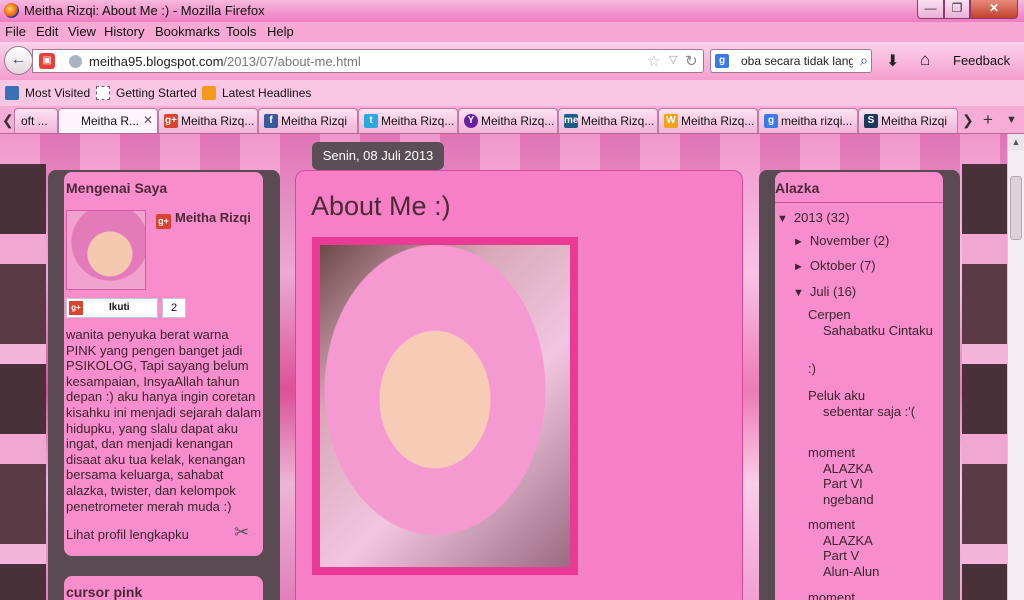  Describe the element at coordinates (925, 60) in the screenshot. I see `home-icon: ⌂` at that location.